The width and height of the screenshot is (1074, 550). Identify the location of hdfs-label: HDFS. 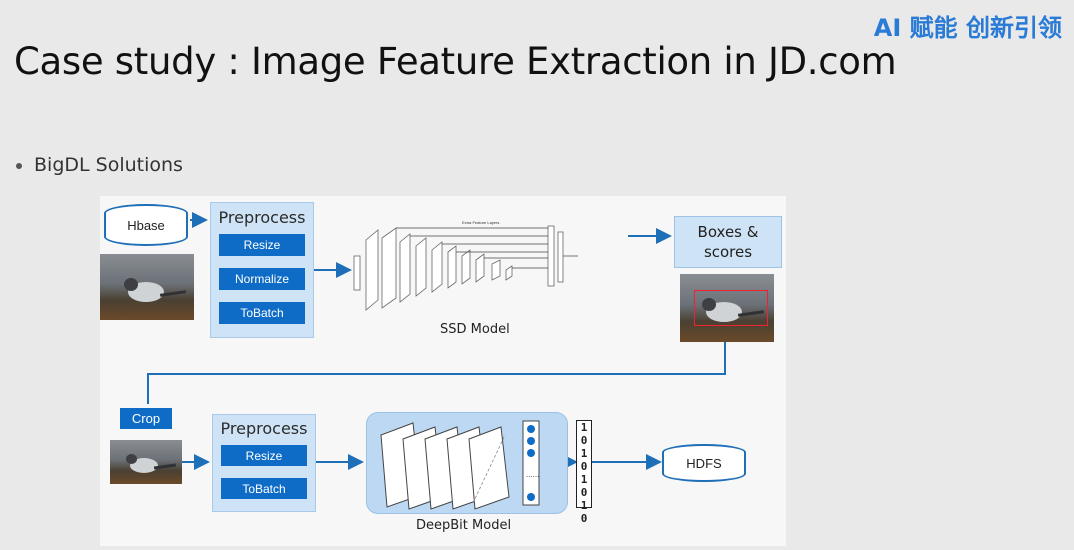
(704, 463).